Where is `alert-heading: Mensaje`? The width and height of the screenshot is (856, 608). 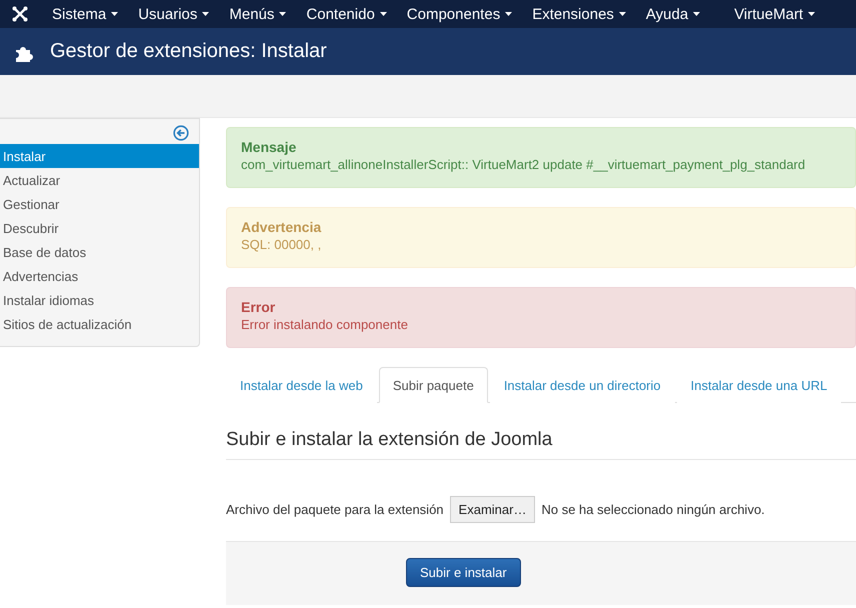
alert-heading: Mensaje is located at coordinates (269, 147).